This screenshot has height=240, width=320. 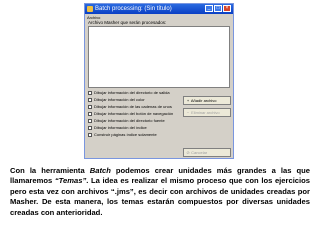 I want to click on add-file-button: + Añadir archivo, so click(x=207, y=100).